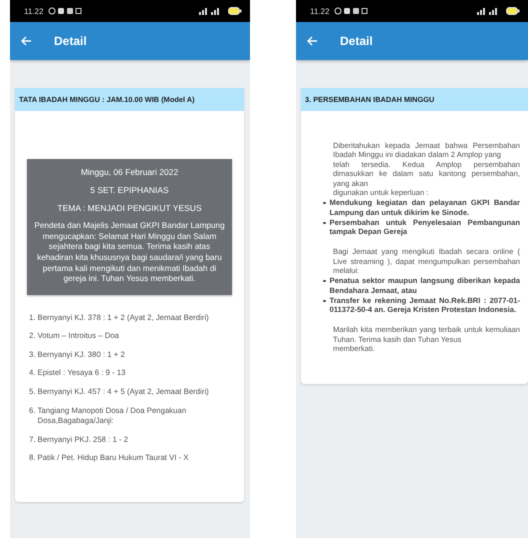  I want to click on banner-line: 5 SET. EPIPHANIAS, so click(129, 190).